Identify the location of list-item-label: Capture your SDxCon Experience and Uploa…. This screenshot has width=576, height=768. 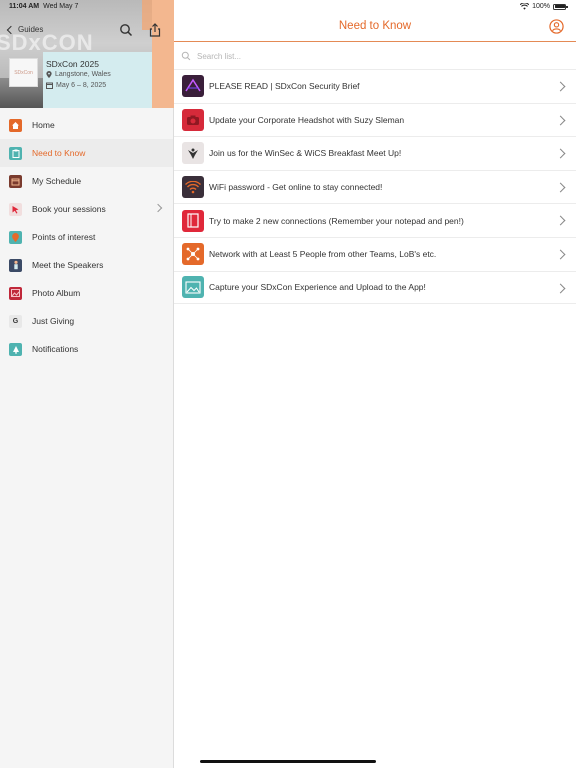
(317, 287).